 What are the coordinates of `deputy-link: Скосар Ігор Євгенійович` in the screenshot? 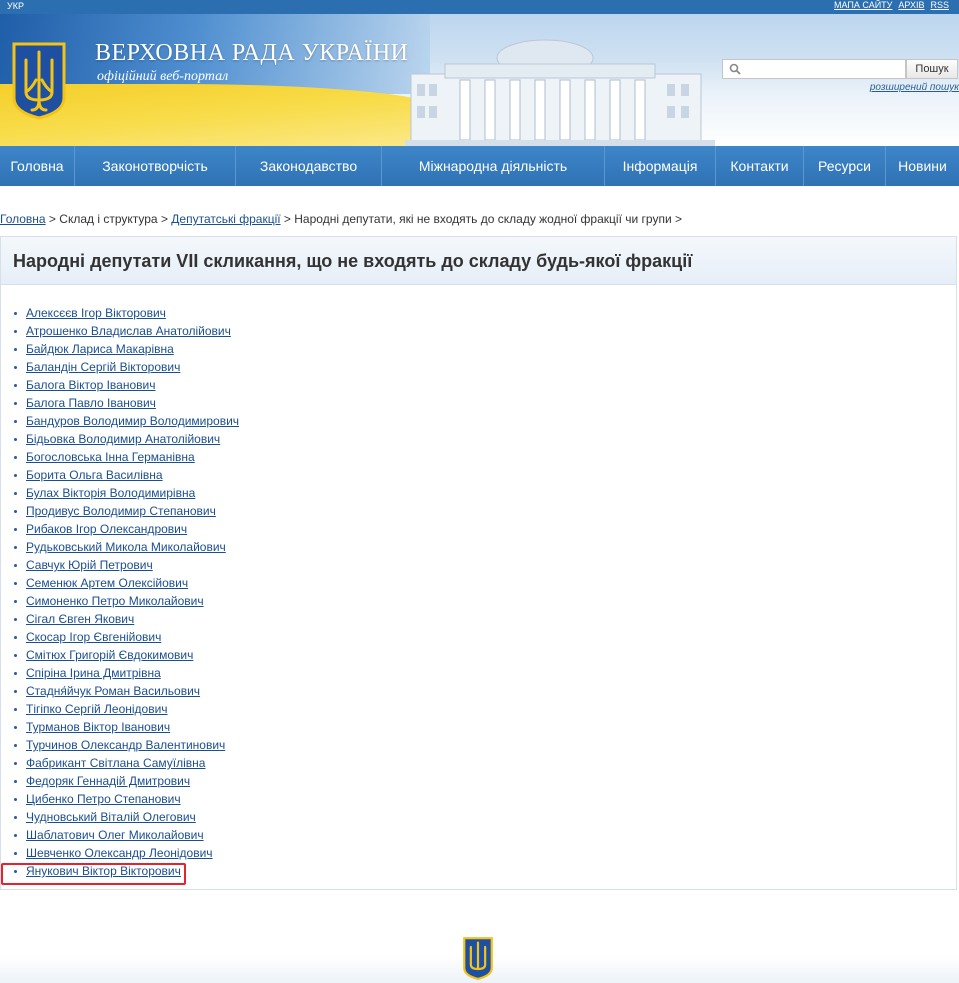 It's located at (93, 637).